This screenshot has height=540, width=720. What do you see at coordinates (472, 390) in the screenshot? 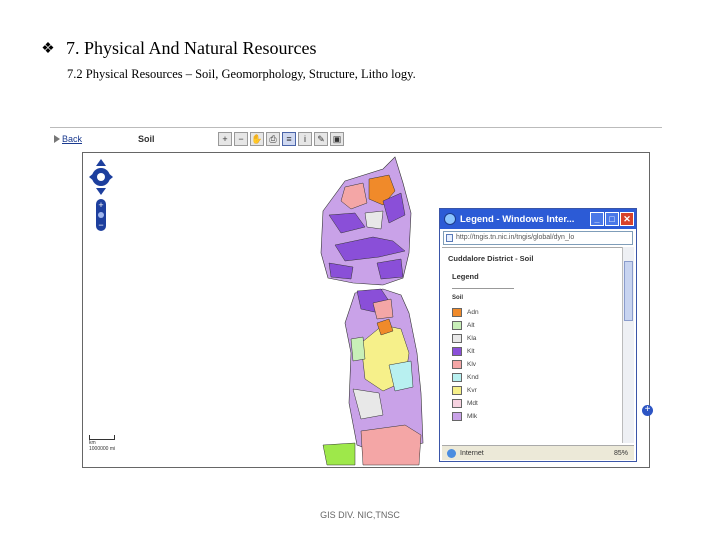
I see `legend-label: Kvr` at bounding box center [472, 390].